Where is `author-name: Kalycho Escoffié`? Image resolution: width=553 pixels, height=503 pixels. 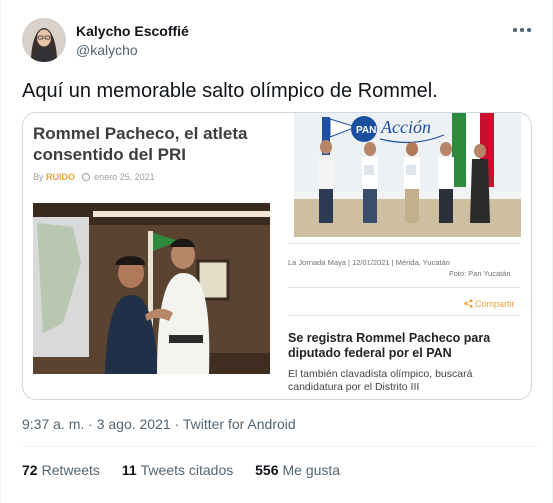
author-name: Kalycho Escoffié is located at coordinates (132, 31).